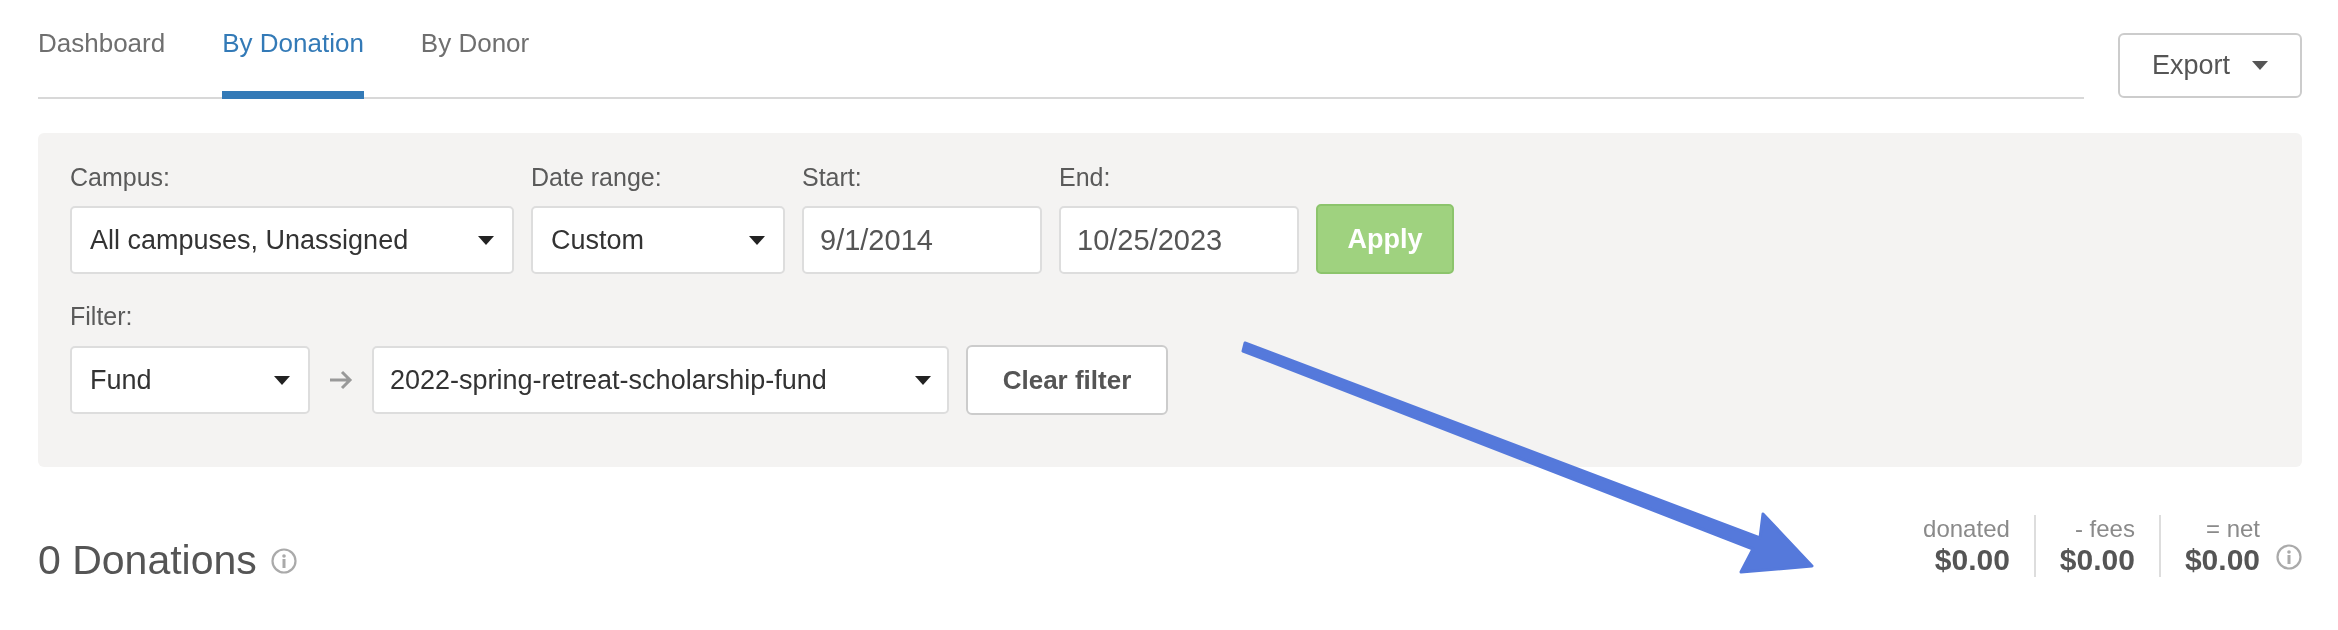 This screenshot has width=2338, height=630. Describe the element at coordinates (2232, 528) in the screenshot. I see `total-label: = net` at that location.